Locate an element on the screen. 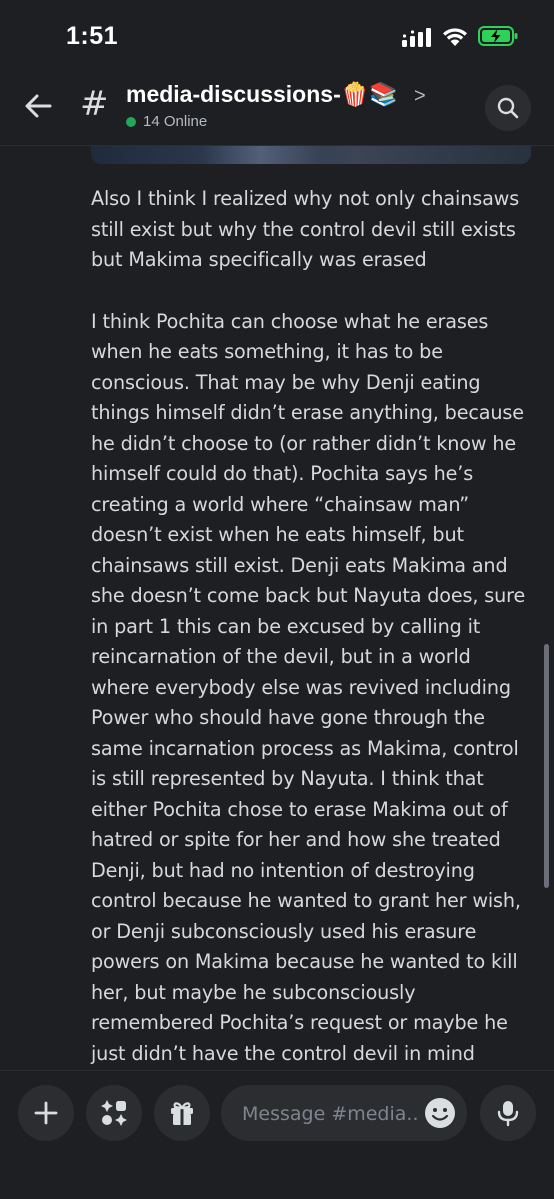 The height and width of the screenshot is (1199, 554). search-icon is located at coordinates (508, 108).